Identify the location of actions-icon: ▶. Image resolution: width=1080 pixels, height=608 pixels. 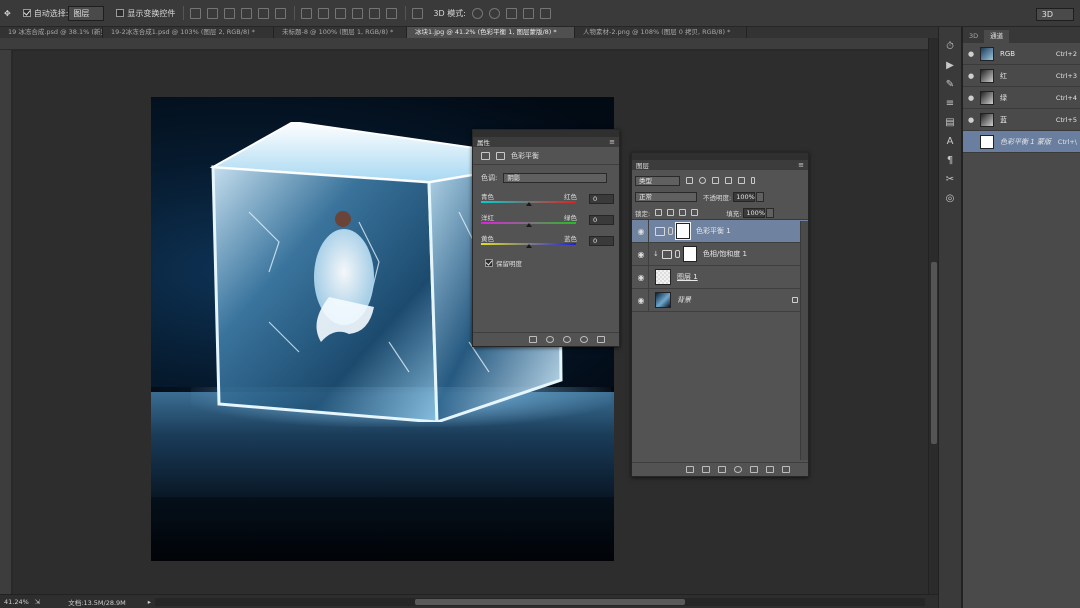
(950, 66).